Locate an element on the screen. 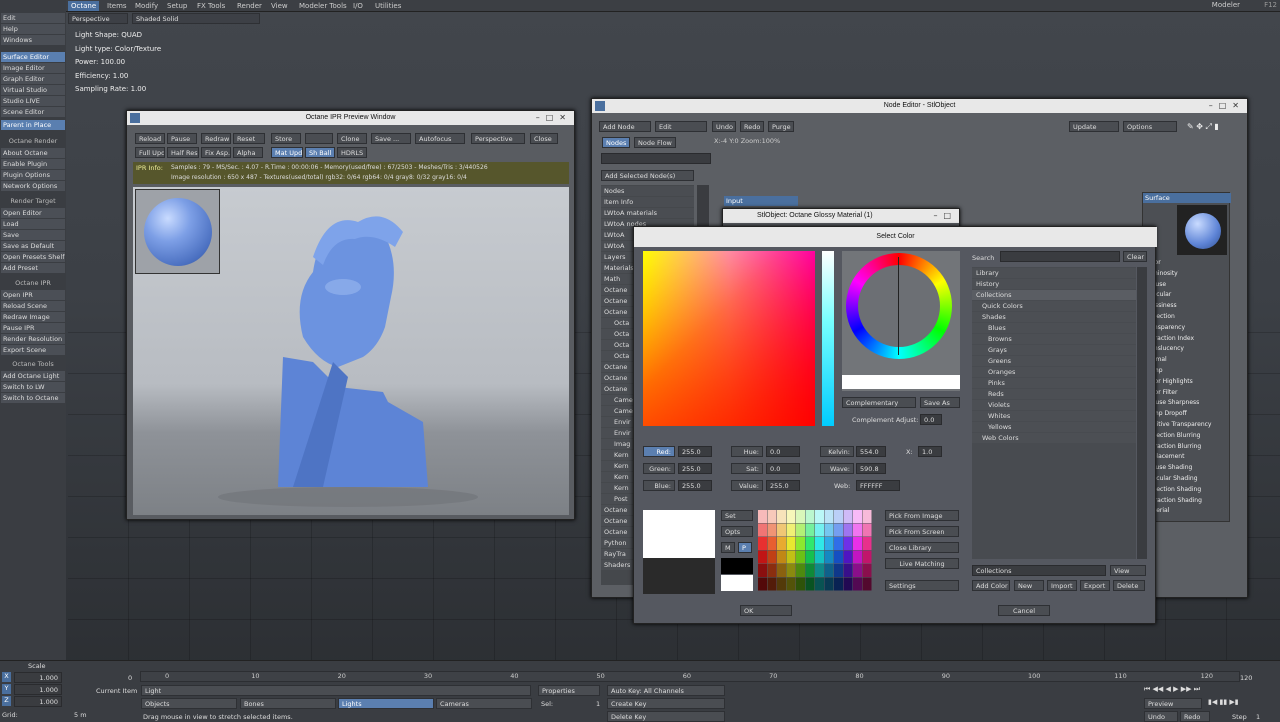 Image resolution: width=1280 pixels, height=722 pixels. color-palette is located at coordinates (819, 552).